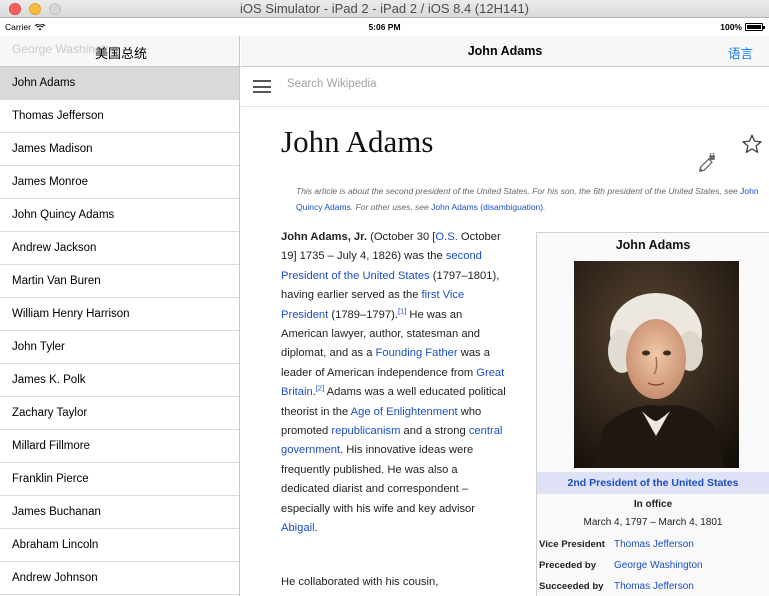  Describe the element at coordinates (119, 380) in the screenshot. I see `president-list-item: James K. Polk` at that location.